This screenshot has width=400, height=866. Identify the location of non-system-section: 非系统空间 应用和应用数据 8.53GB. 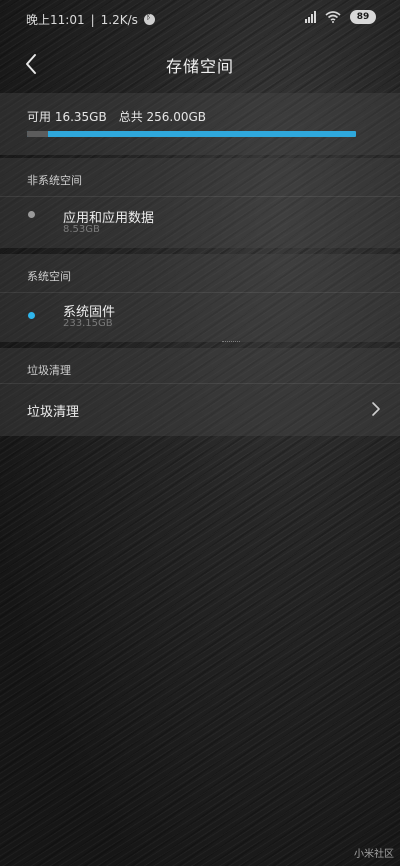
(200, 203).